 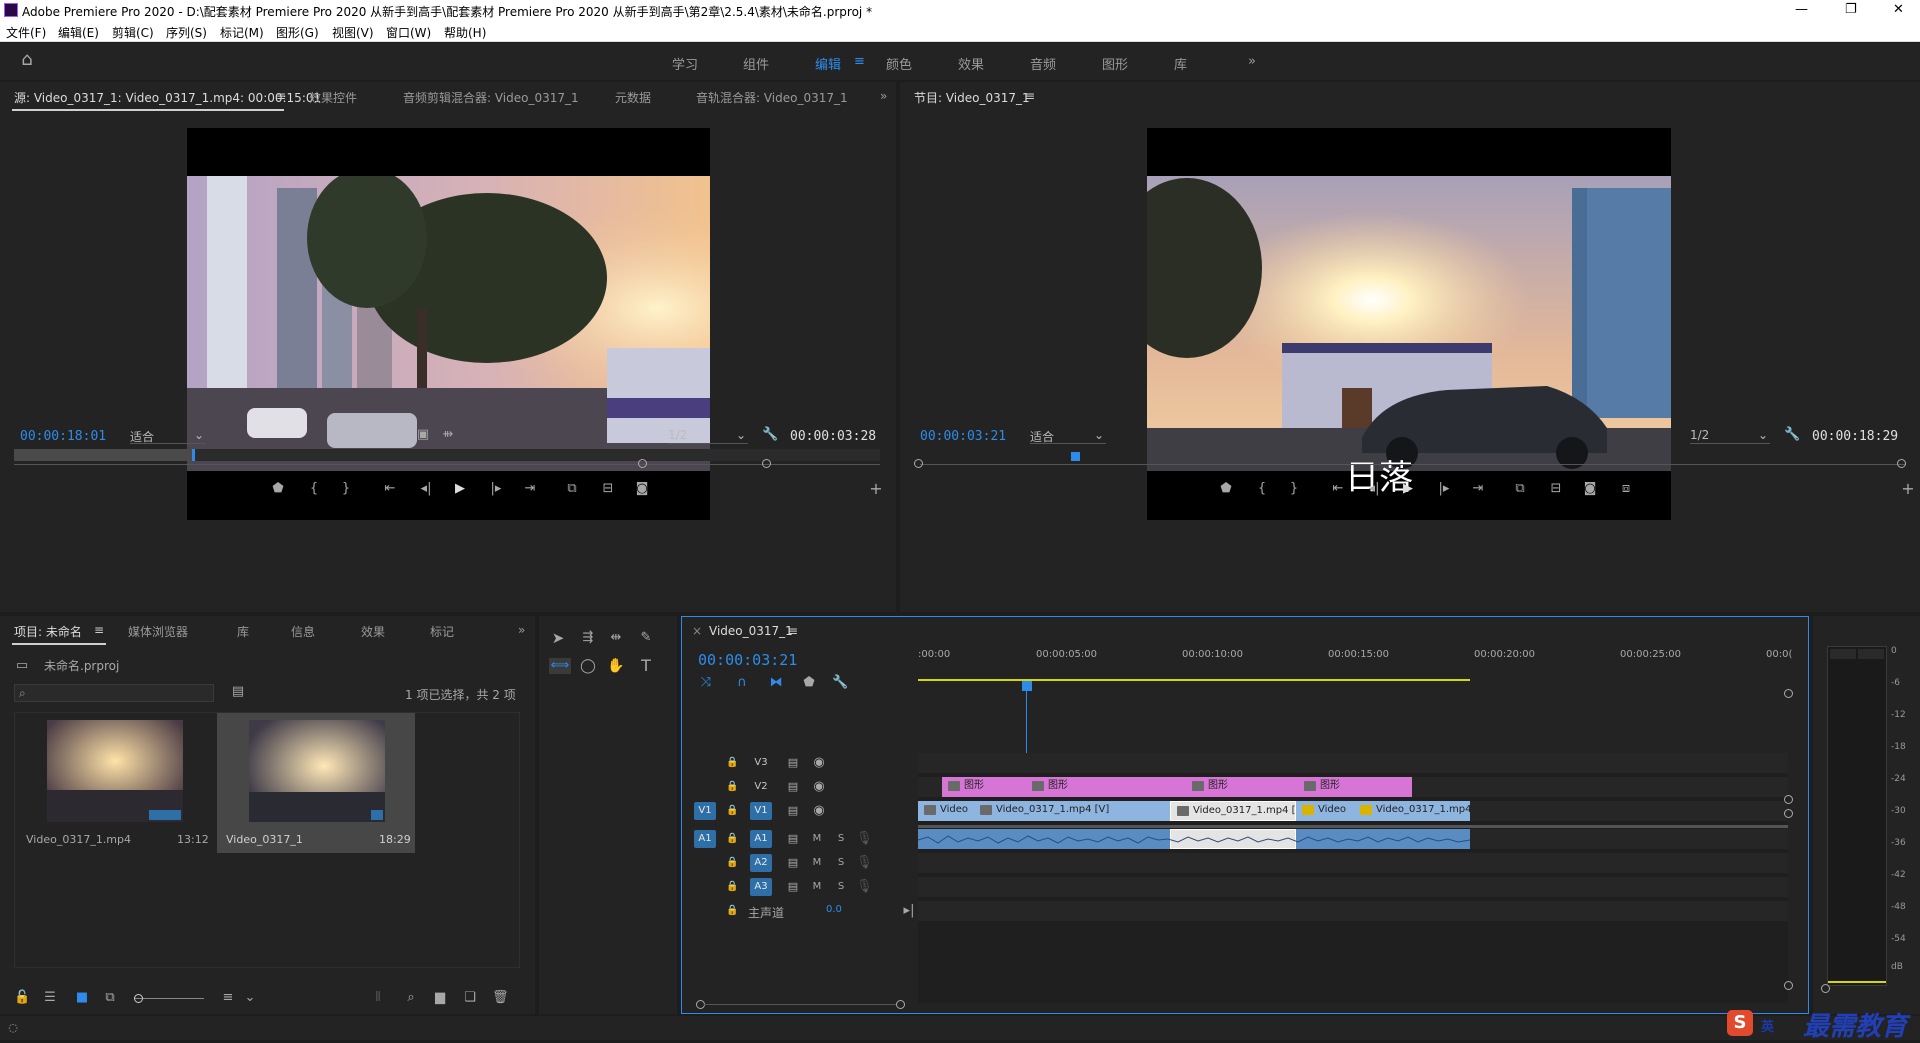 I want to click on sort-icon: ≡, so click(x=228, y=998).